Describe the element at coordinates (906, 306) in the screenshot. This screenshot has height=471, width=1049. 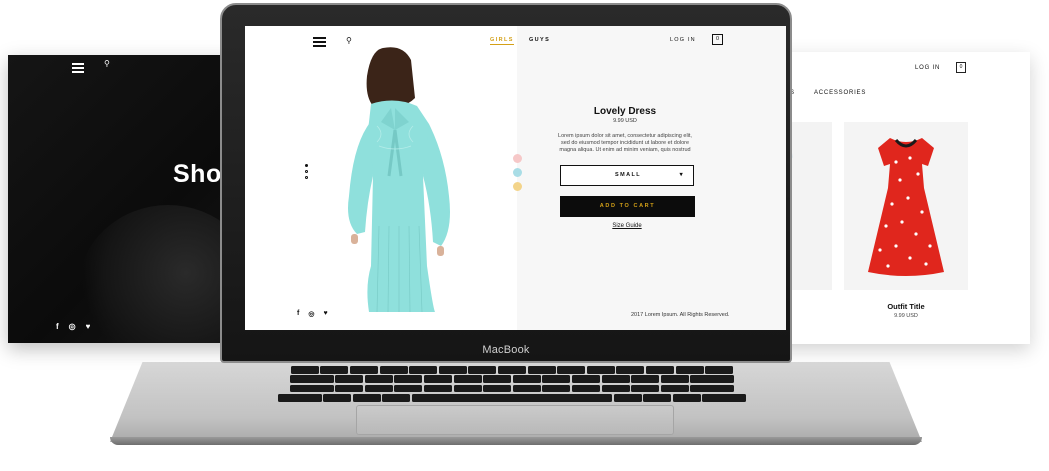
I see `product-title: Outfit Title` at that location.